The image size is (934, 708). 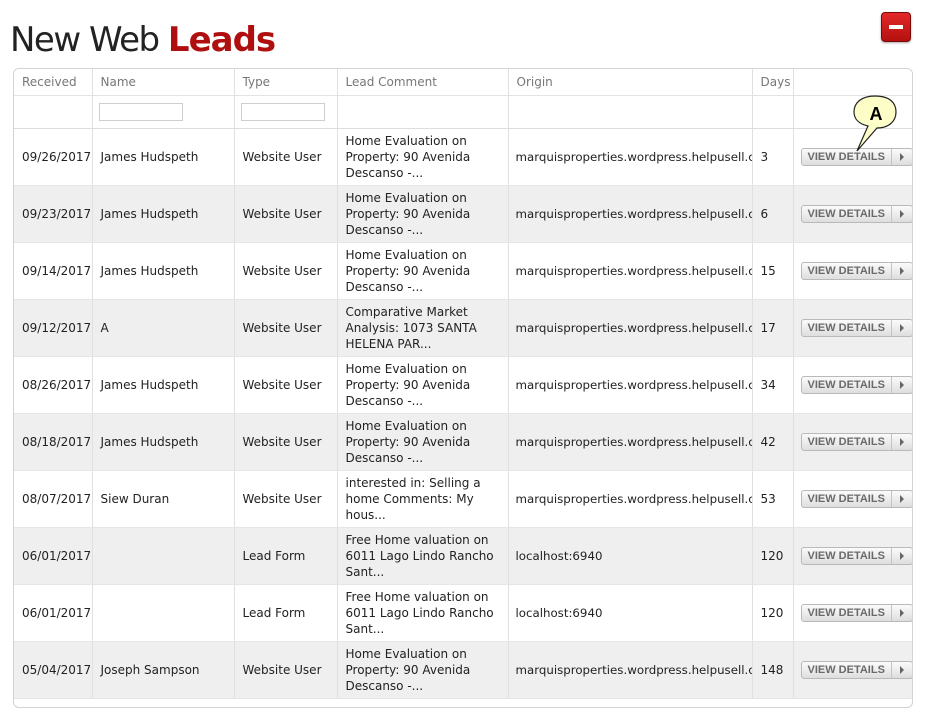 I want to click on page-title-prefix: New Web, so click(x=85, y=40).